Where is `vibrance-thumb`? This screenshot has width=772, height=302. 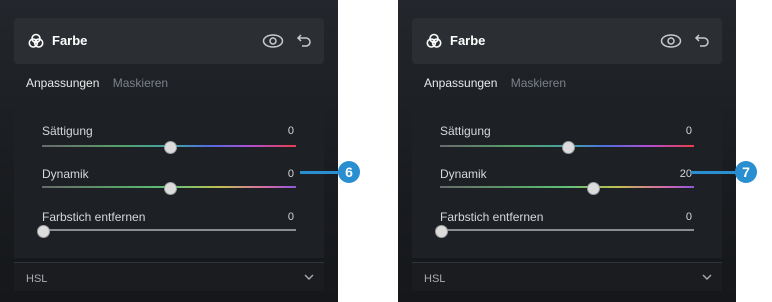
vibrance-thumb is located at coordinates (170, 188).